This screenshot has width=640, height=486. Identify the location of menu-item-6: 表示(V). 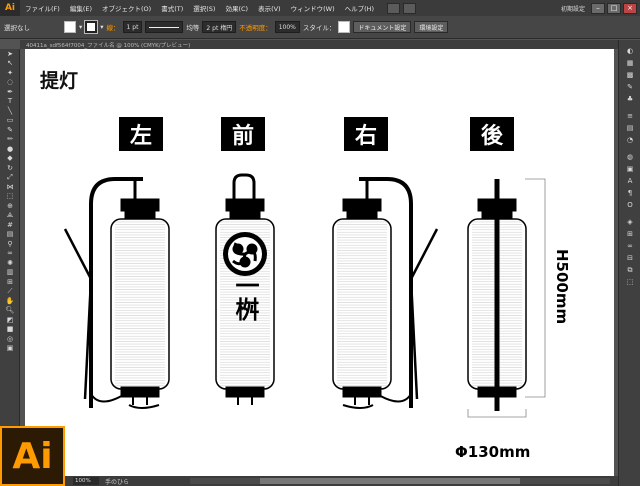
(269, 8).